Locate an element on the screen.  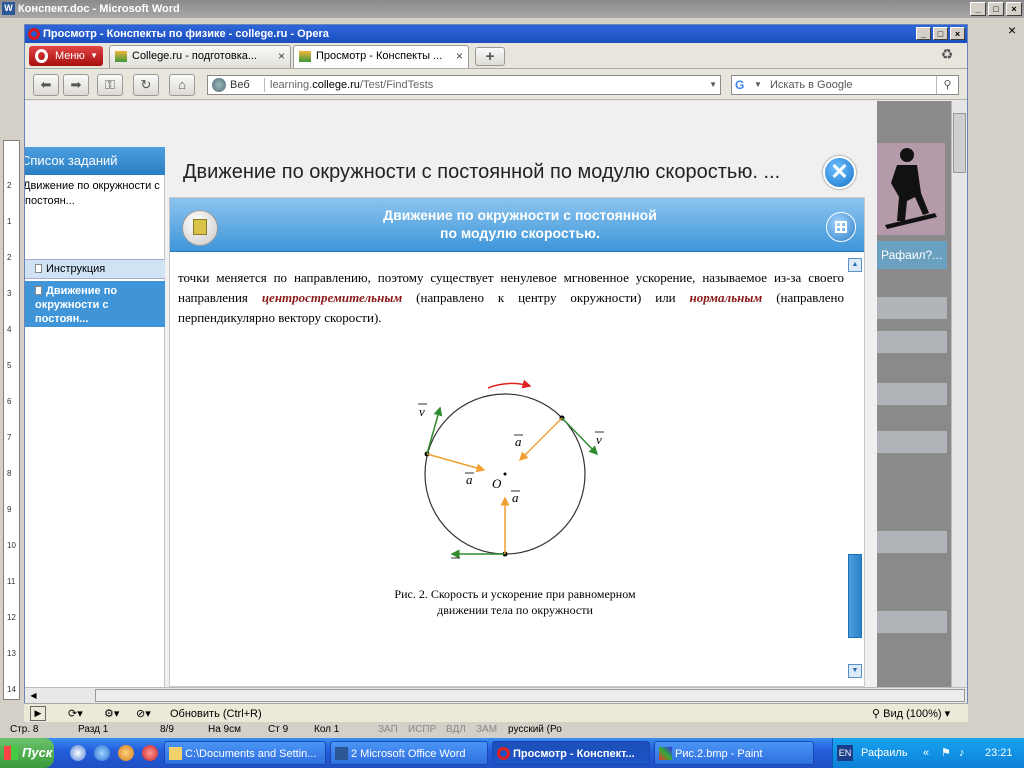
word-doc-close-icon: × is located at coordinates (1012, 30).